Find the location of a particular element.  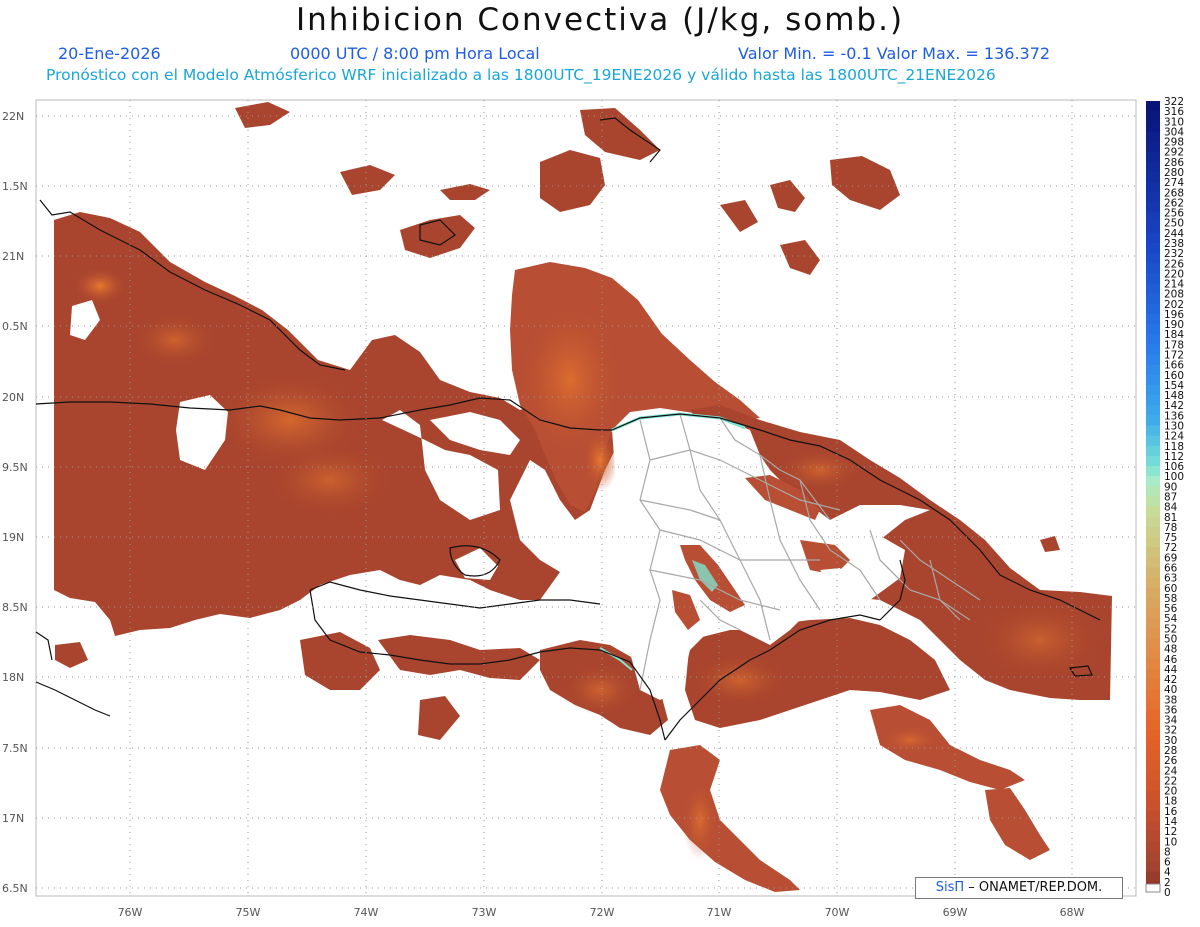

lat-label: 6.5N is located at coordinates (15, 888).